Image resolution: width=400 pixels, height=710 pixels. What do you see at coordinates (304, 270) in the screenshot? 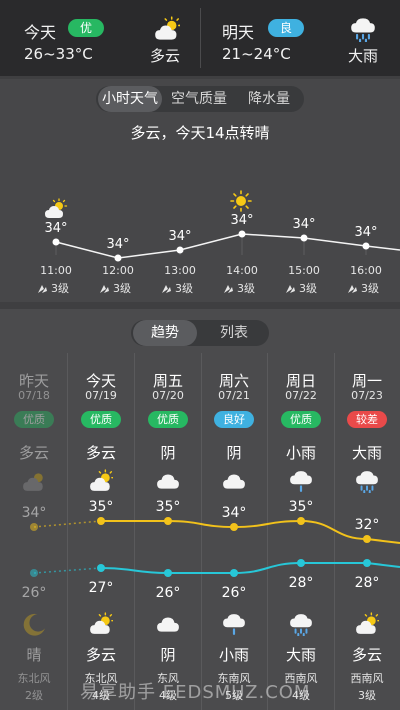
I see `hour-label: 15:00` at bounding box center [304, 270].